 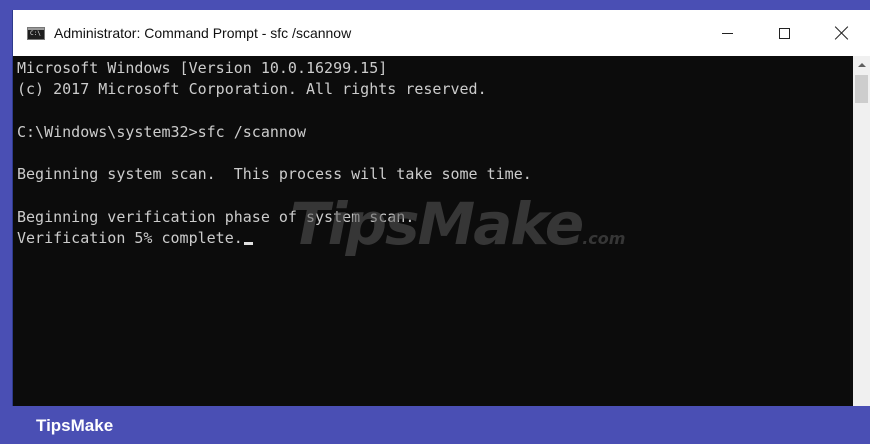 What do you see at coordinates (861, 89) in the screenshot?
I see `scroll-thumb` at bounding box center [861, 89].